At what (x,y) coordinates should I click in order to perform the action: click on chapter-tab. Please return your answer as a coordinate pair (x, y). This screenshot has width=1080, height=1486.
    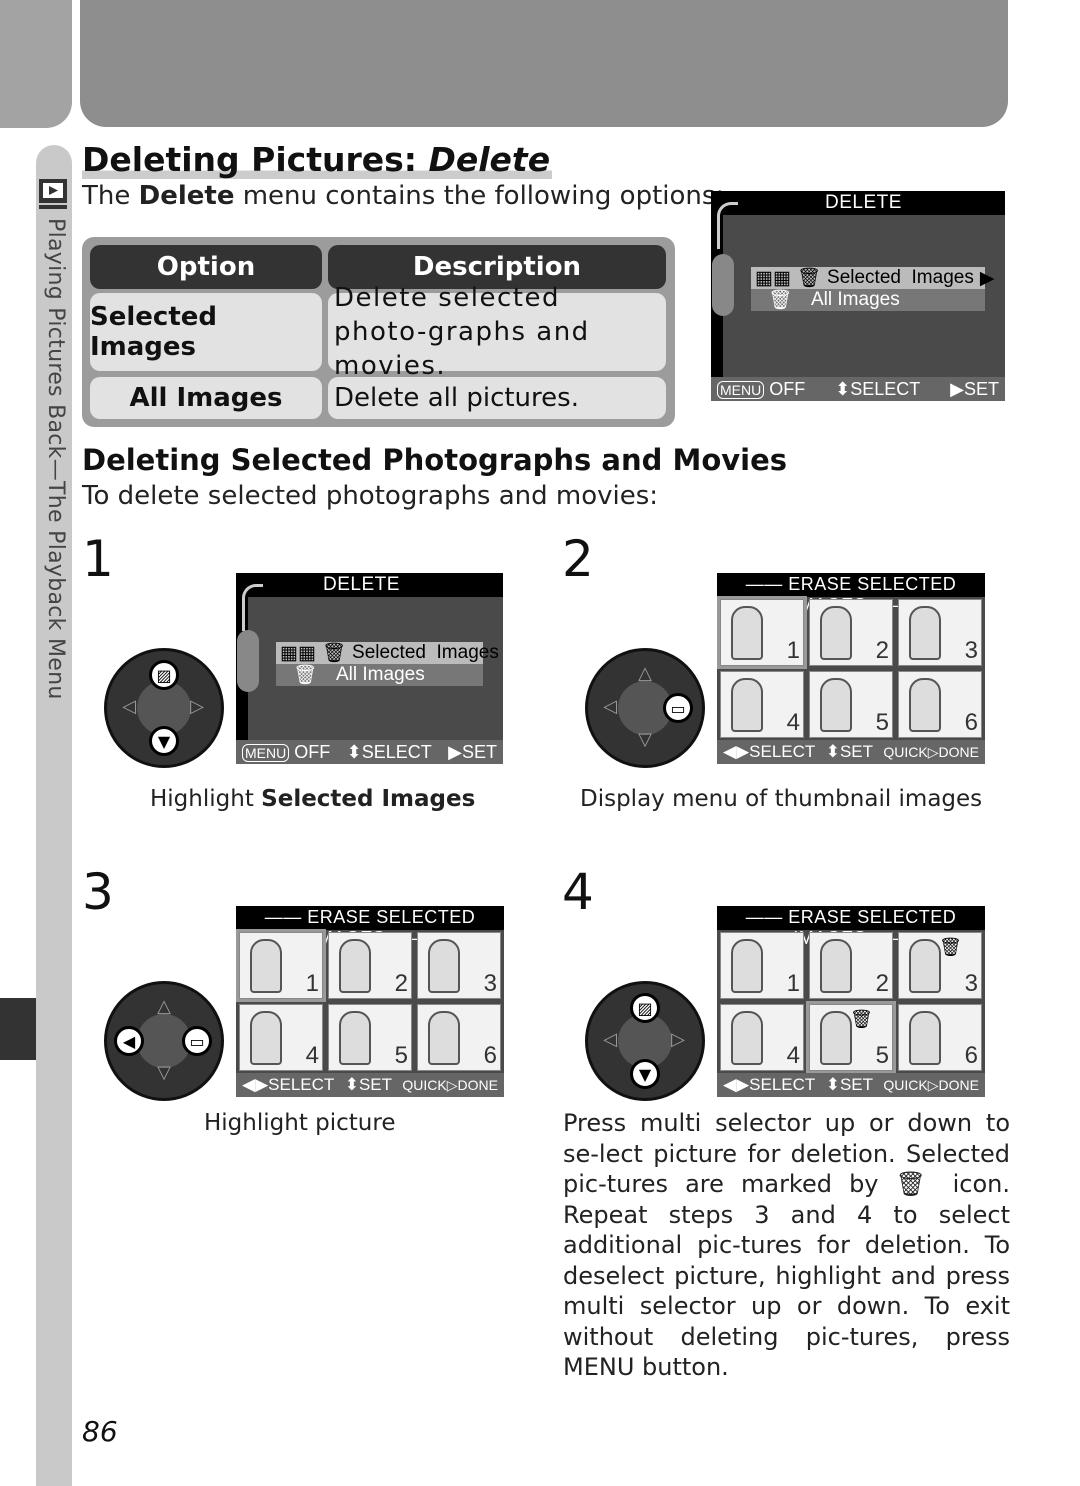
    Looking at the image, I should click on (36, 64).